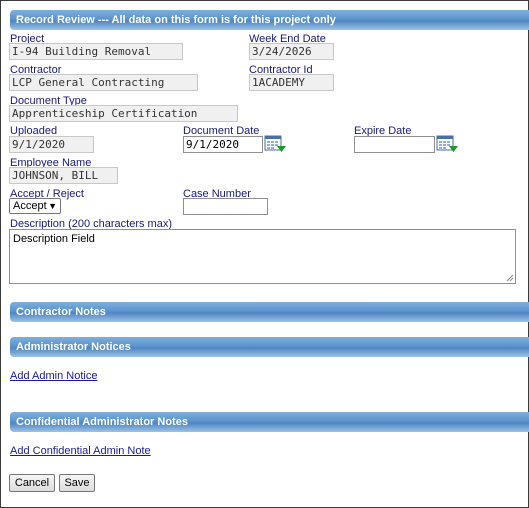  I want to click on save-button: Save, so click(77, 483).